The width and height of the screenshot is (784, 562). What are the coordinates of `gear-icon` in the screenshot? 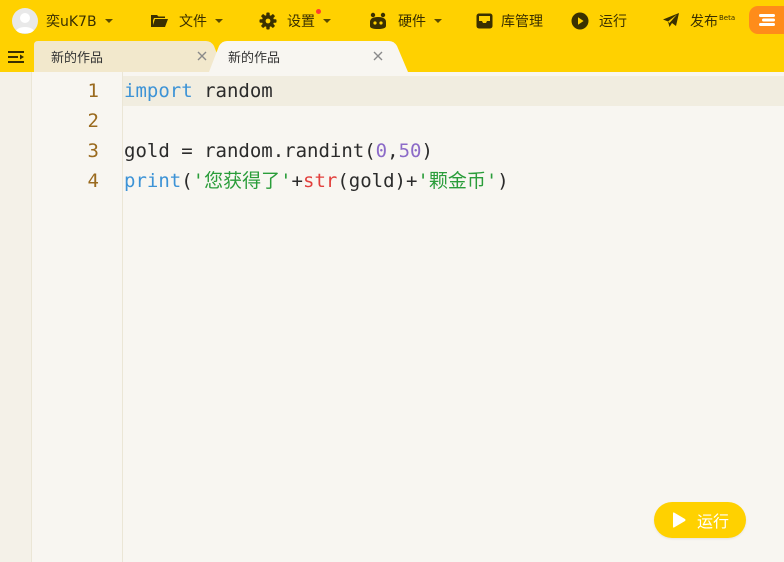 It's located at (268, 20).